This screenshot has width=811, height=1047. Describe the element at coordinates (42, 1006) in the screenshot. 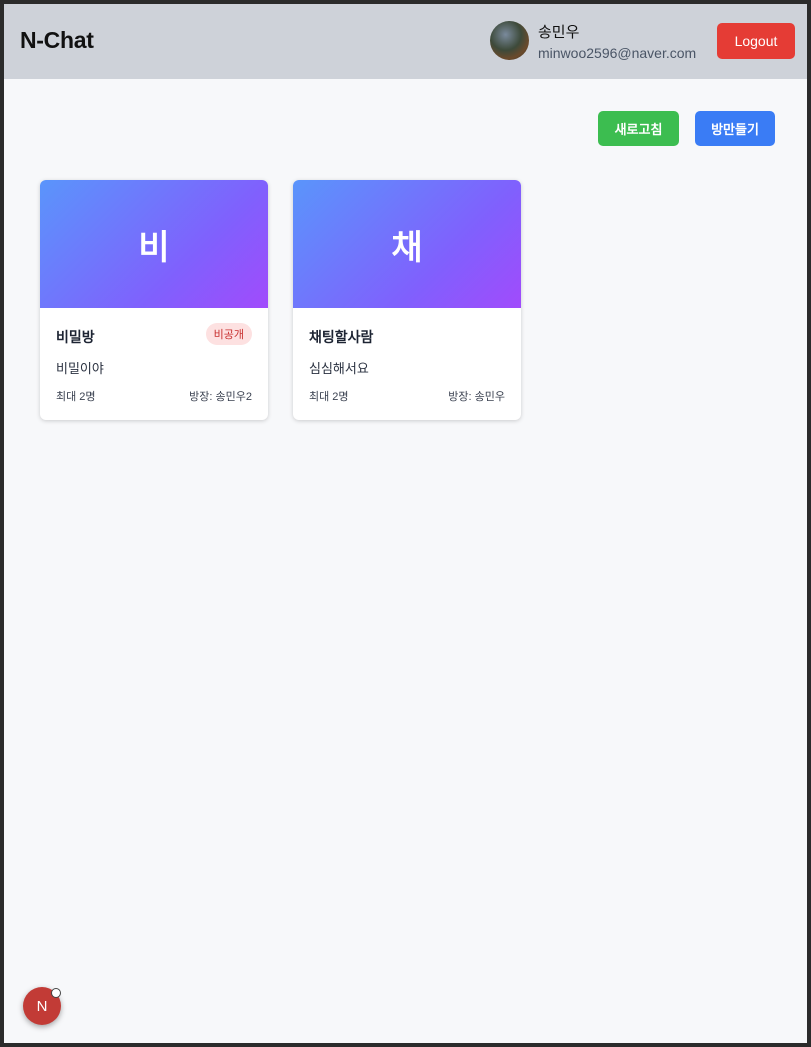

I see `floating-letter: N` at that location.